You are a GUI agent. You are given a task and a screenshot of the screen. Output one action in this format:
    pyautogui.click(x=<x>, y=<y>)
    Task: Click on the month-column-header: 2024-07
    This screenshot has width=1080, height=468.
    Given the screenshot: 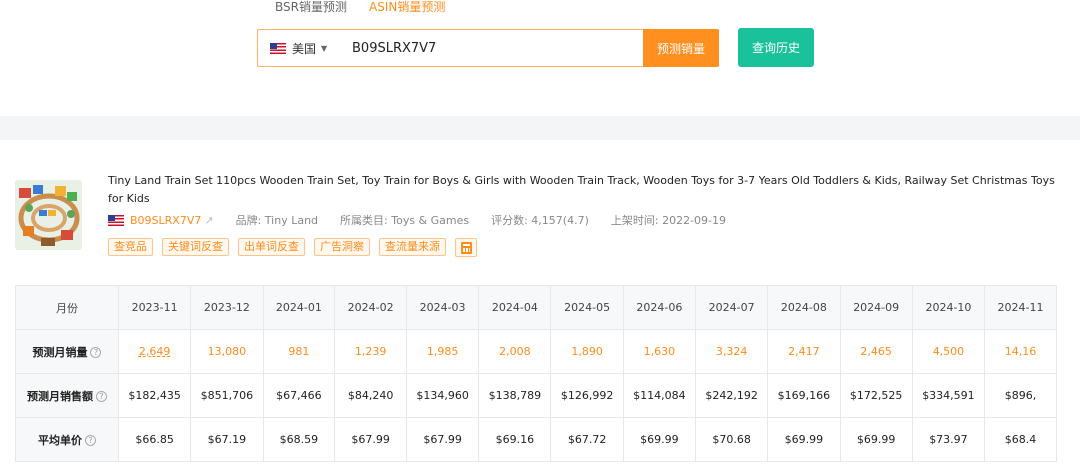 What is the action you would take?
    pyautogui.click(x=732, y=307)
    